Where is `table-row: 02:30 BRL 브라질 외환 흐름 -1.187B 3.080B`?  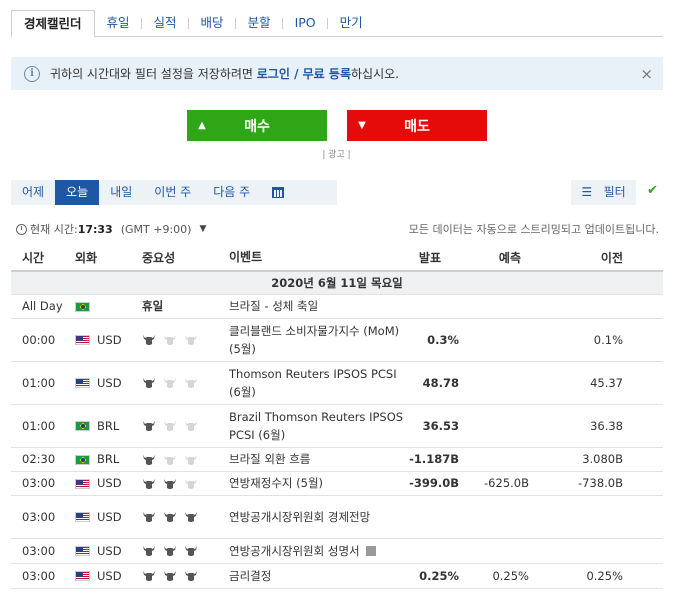 table-row: 02:30 BRL 브라질 외환 흐름 -1.187B 3.080B is located at coordinates (337, 459).